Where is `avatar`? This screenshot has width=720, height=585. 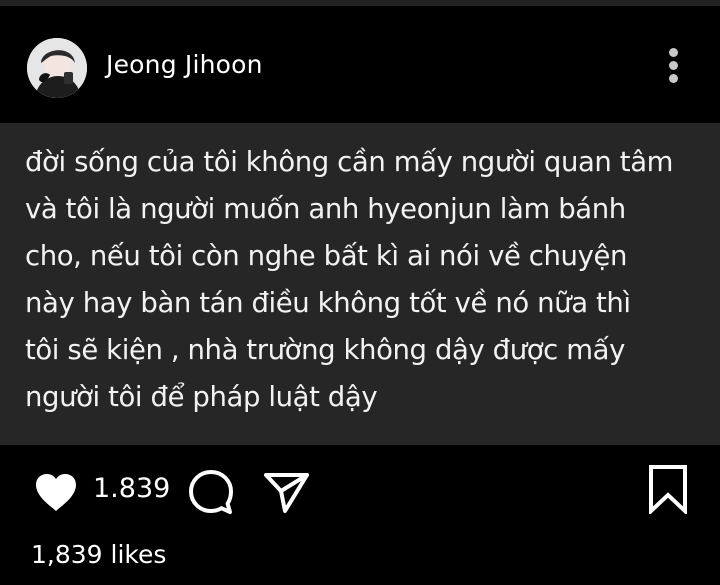 avatar is located at coordinates (57, 68).